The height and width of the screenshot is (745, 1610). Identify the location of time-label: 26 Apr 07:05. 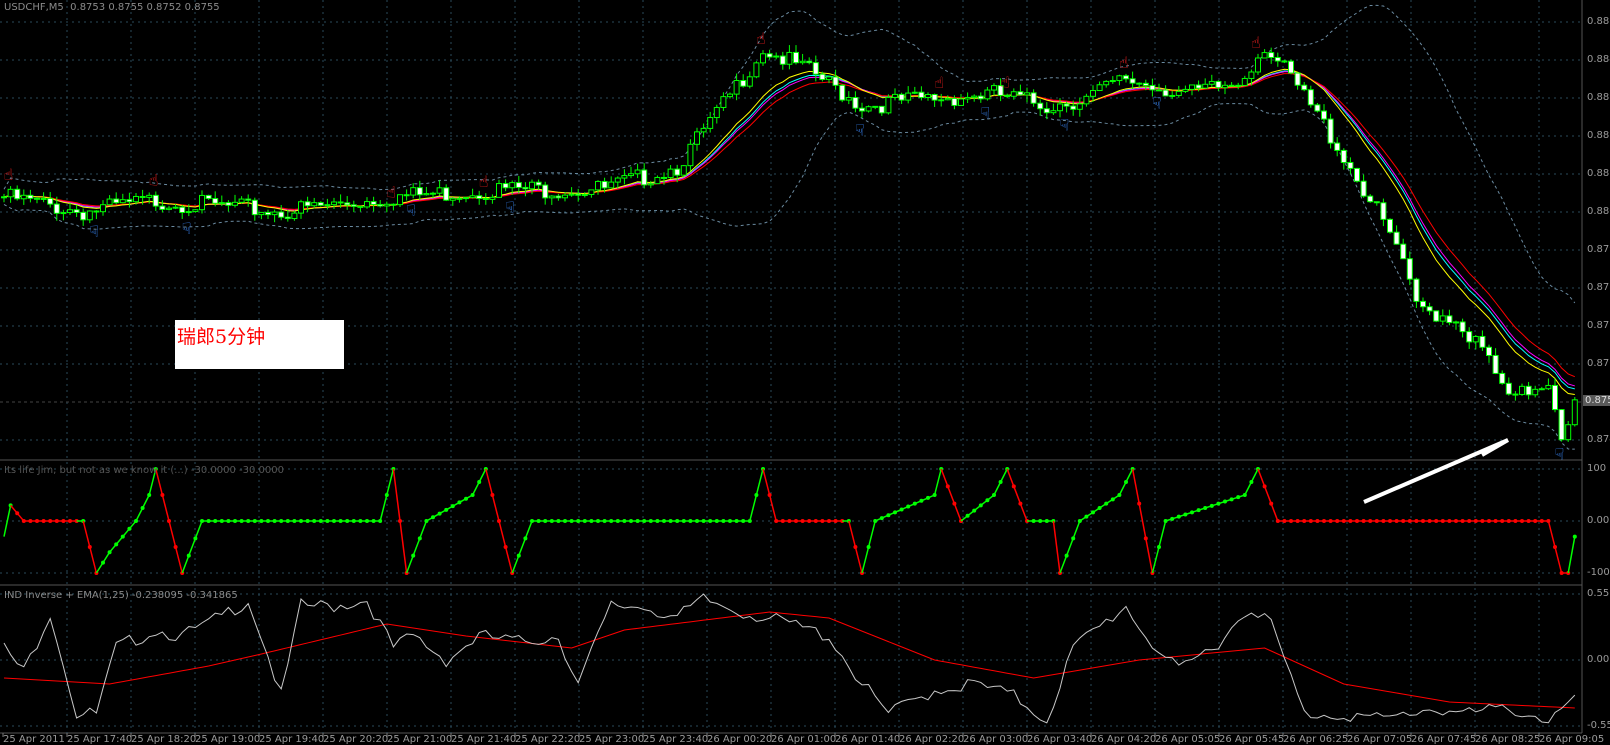
(1380, 739).